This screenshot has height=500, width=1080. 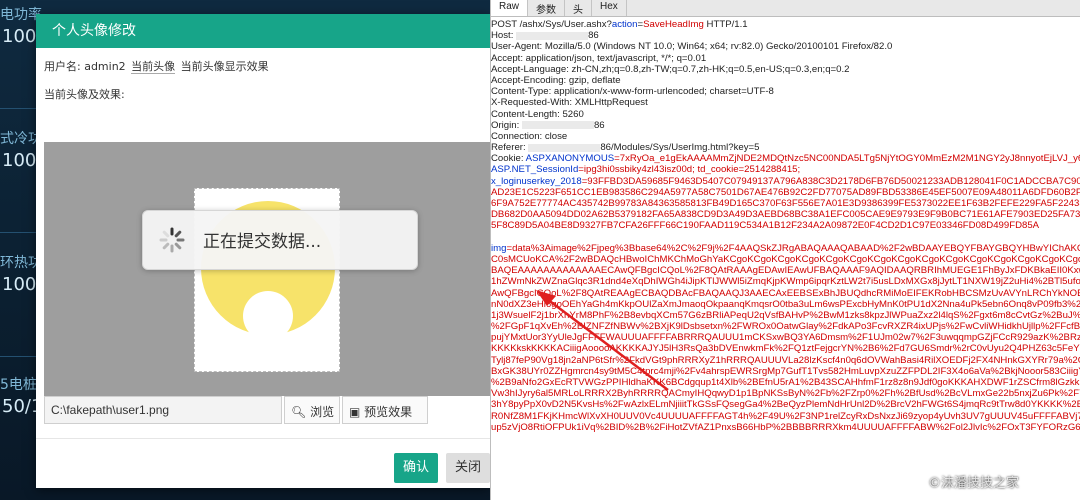 What do you see at coordinates (416, 468) in the screenshot?
I see `confirm-button: 确认` at bounding box center [416, 468].